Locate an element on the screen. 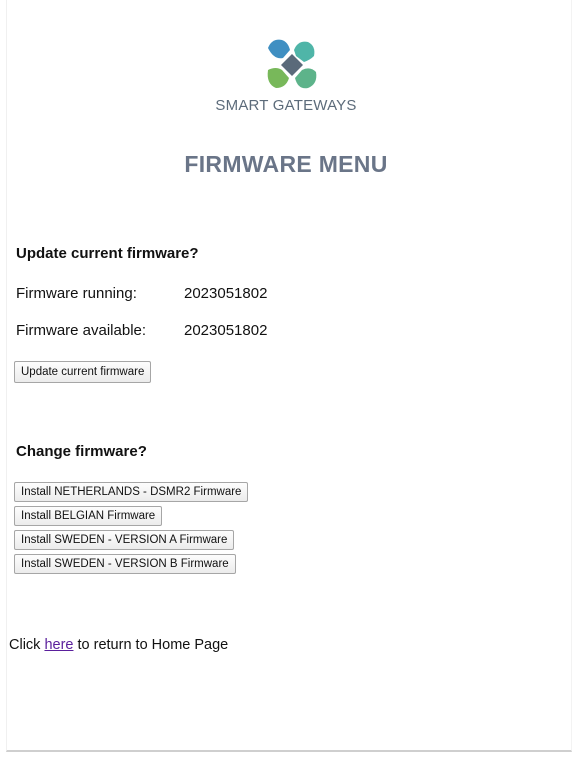 This screenshot has height=758, width=572. smart-gateways-logo-icon is located at coordinates (292, 64).